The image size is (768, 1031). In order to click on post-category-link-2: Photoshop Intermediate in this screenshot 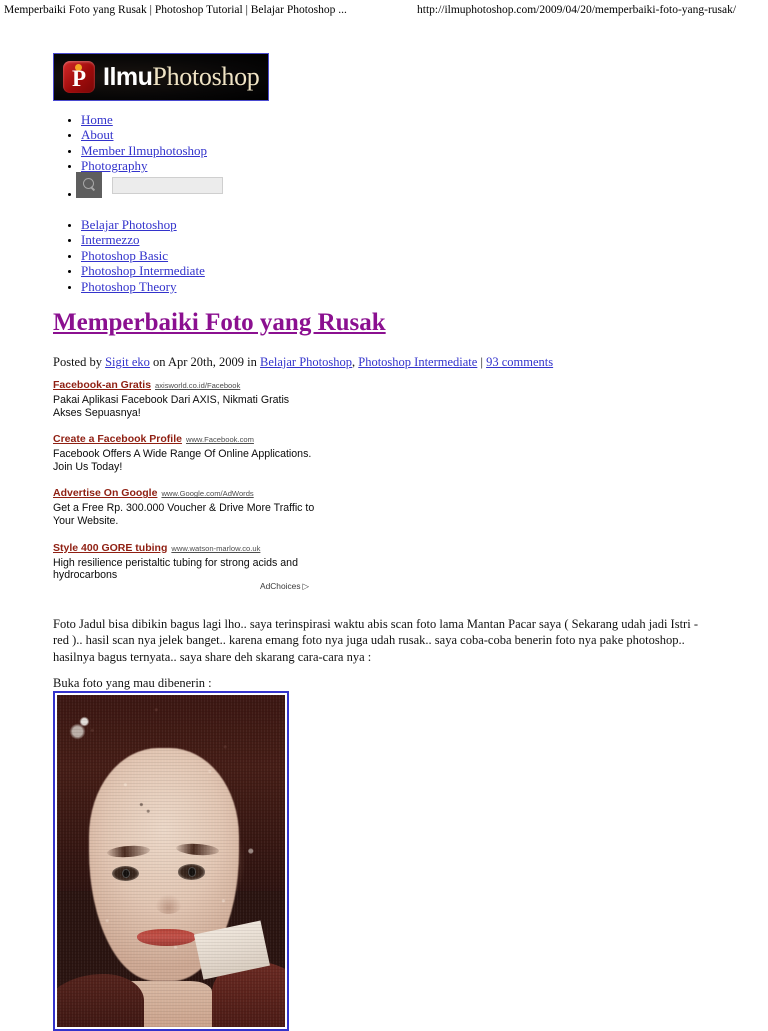, I will do `click(417, 362)`.